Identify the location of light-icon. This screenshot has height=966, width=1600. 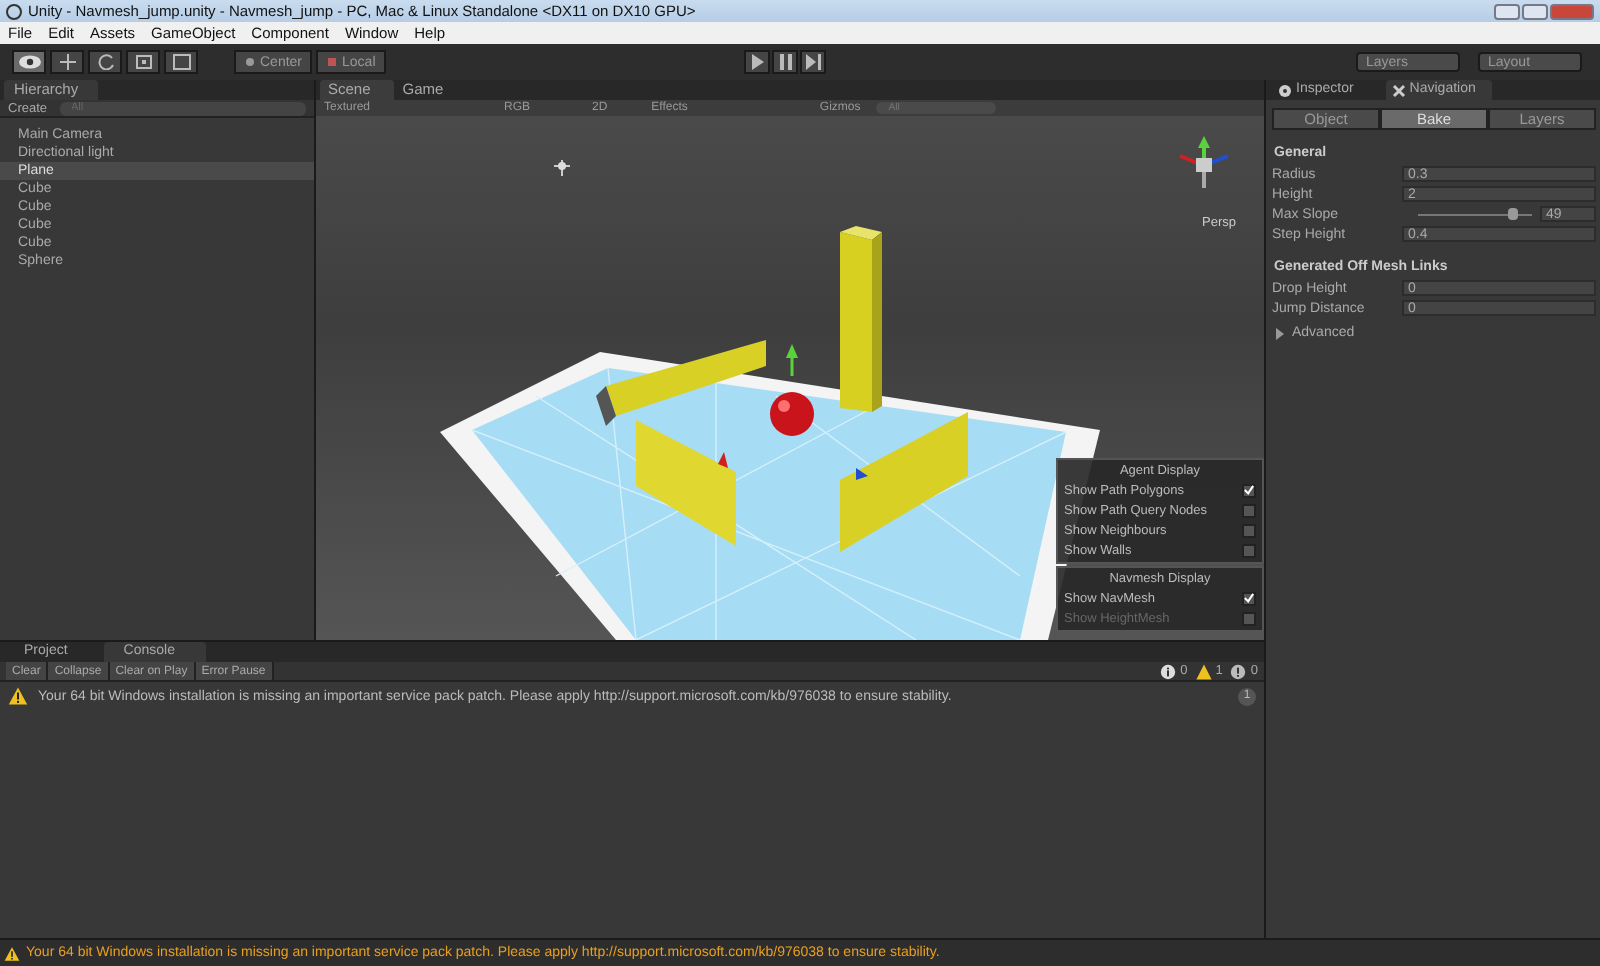
(562, 168).